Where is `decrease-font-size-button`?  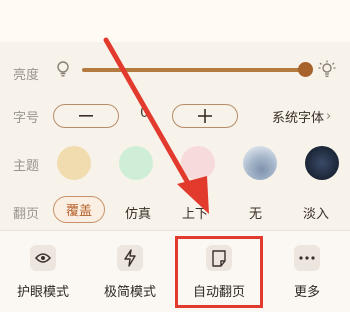
decrease-font-size-button is located at coordinates (86, 116).